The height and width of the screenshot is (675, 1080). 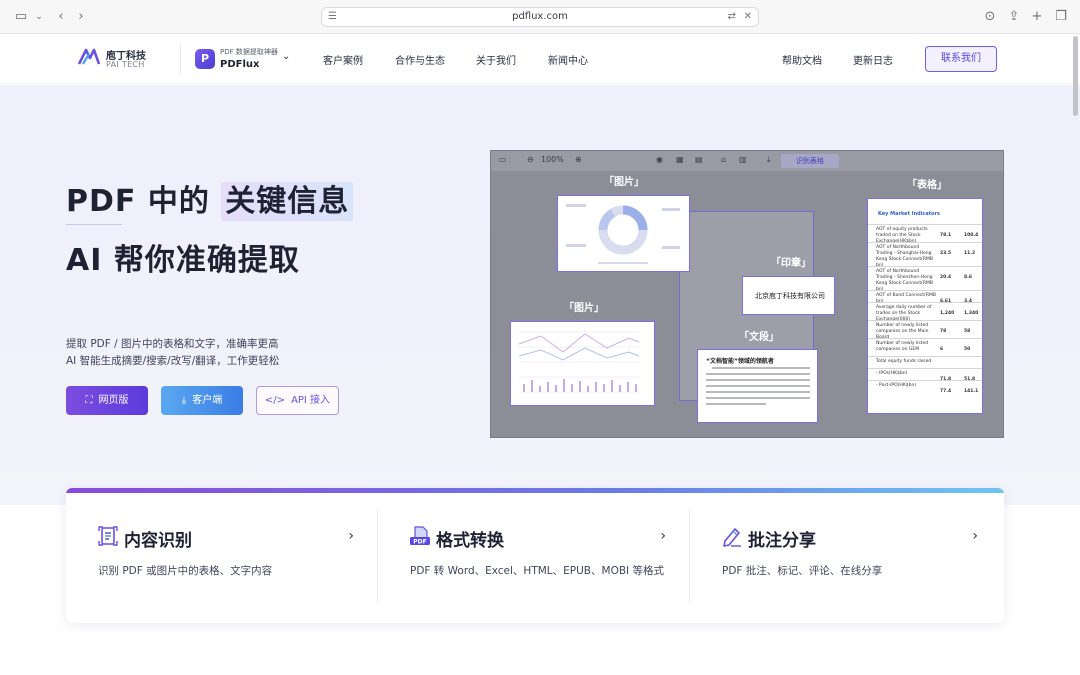 I want to click on hero-title-highlight: 关键信息, so click(x=287, y=201).